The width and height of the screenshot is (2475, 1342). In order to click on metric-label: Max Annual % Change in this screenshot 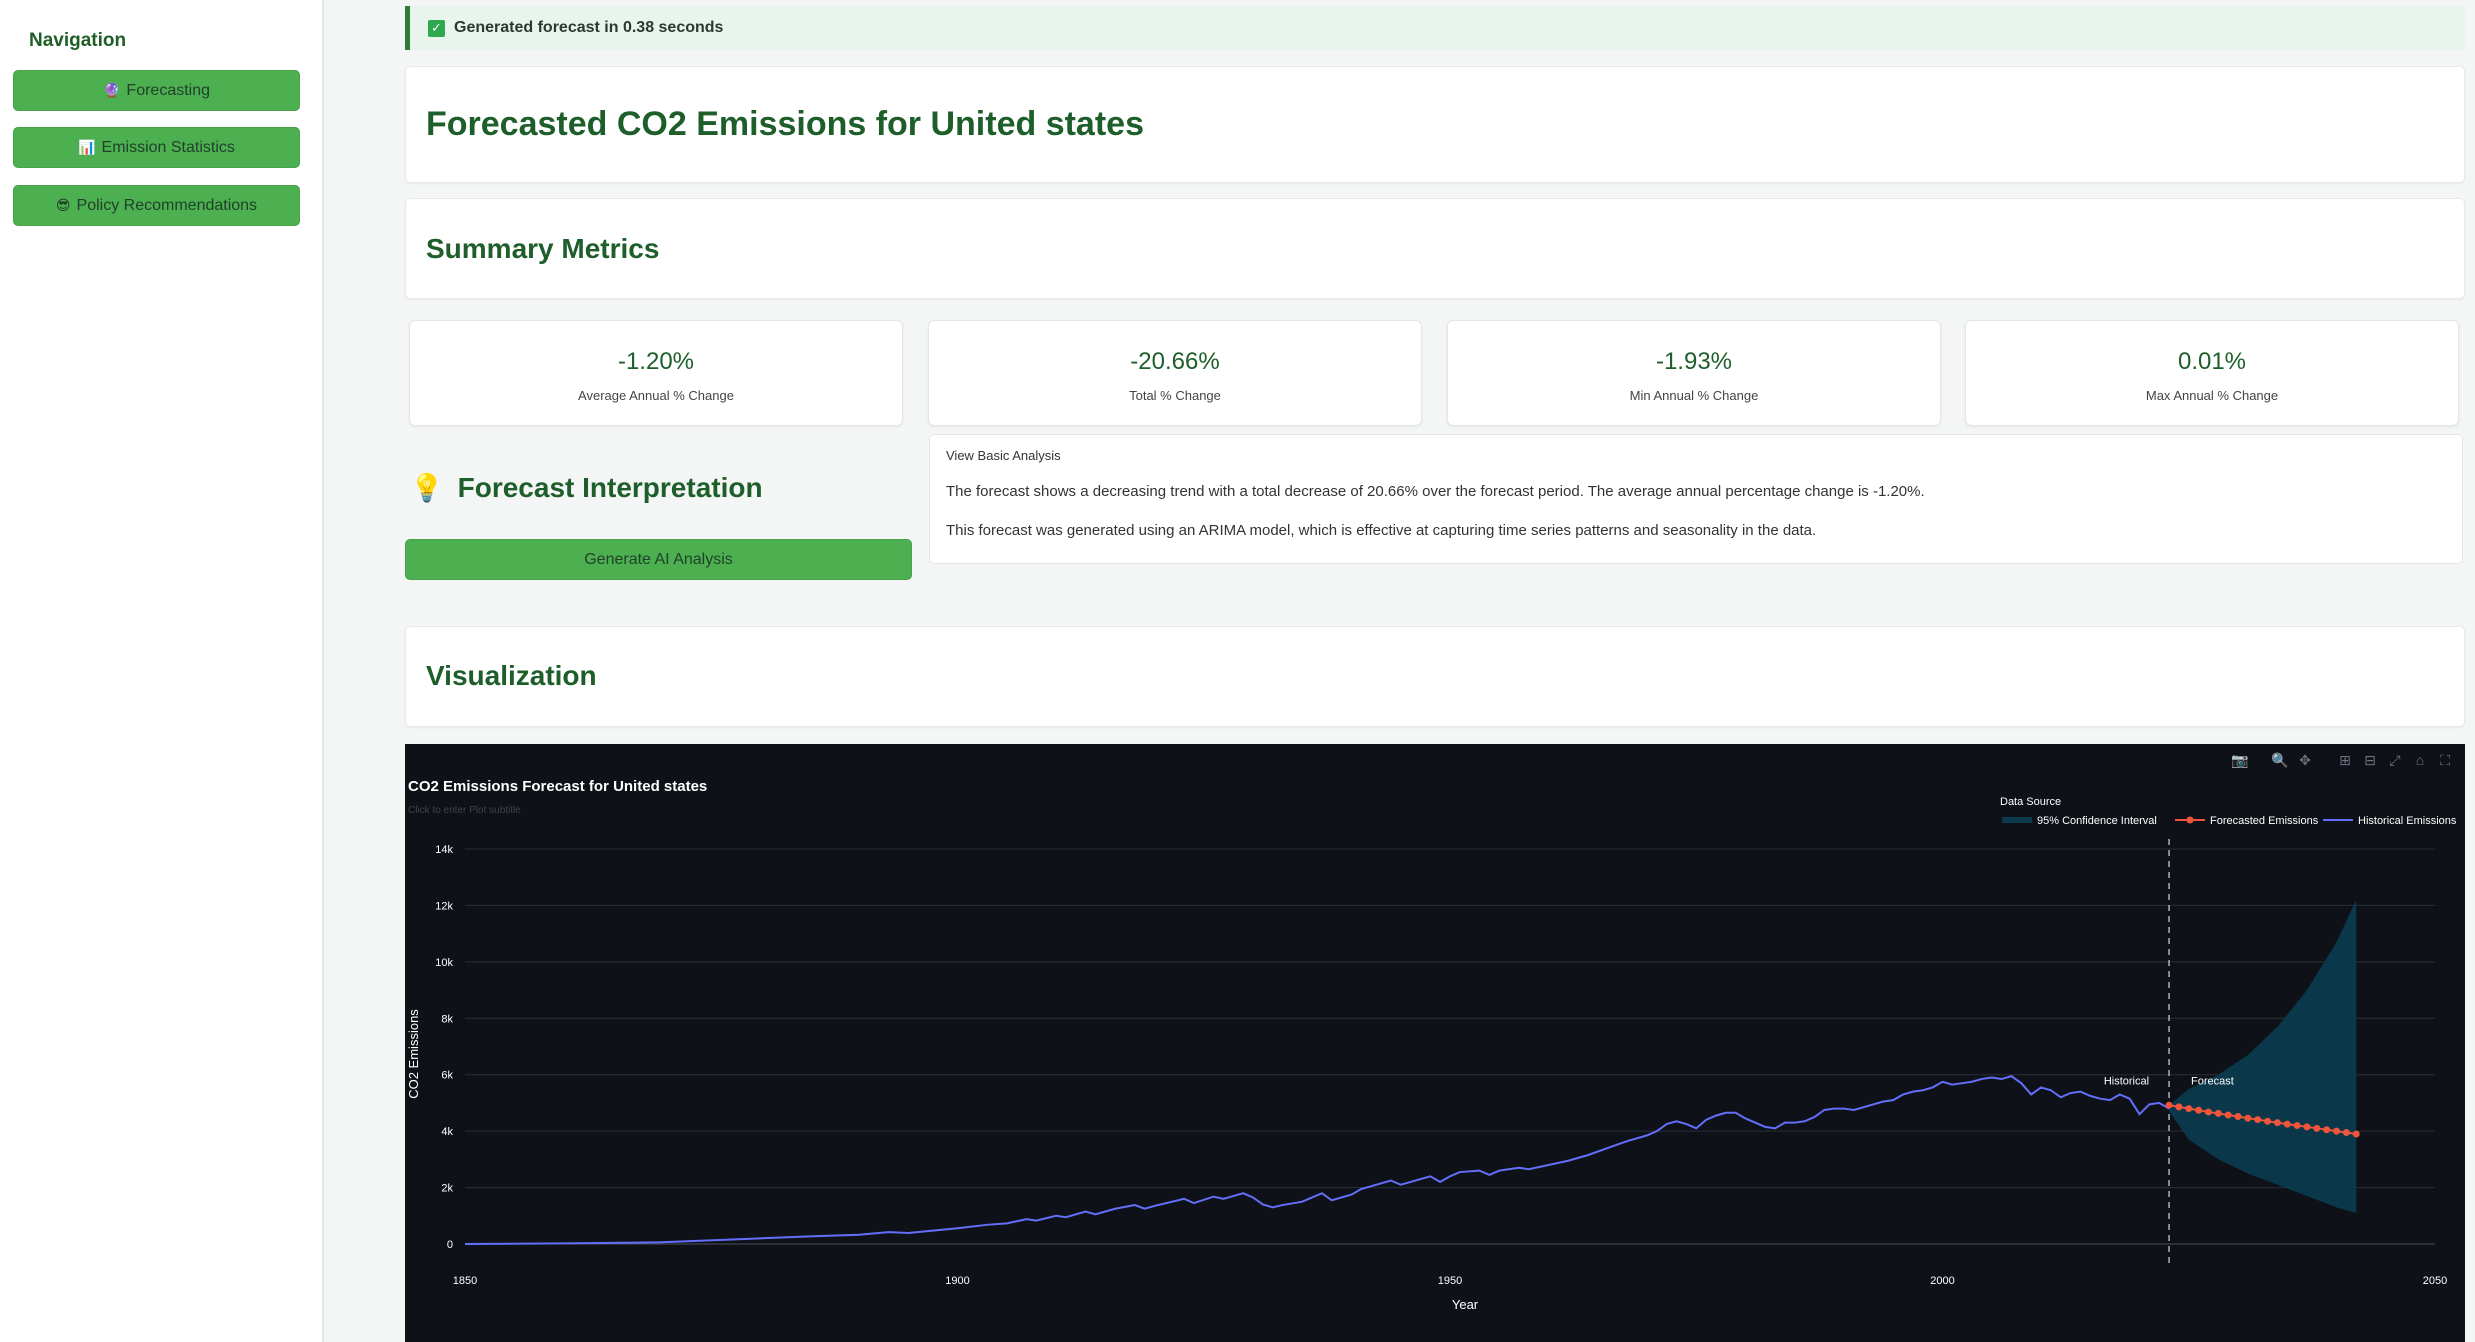, I will do `click(2212, 395)`.